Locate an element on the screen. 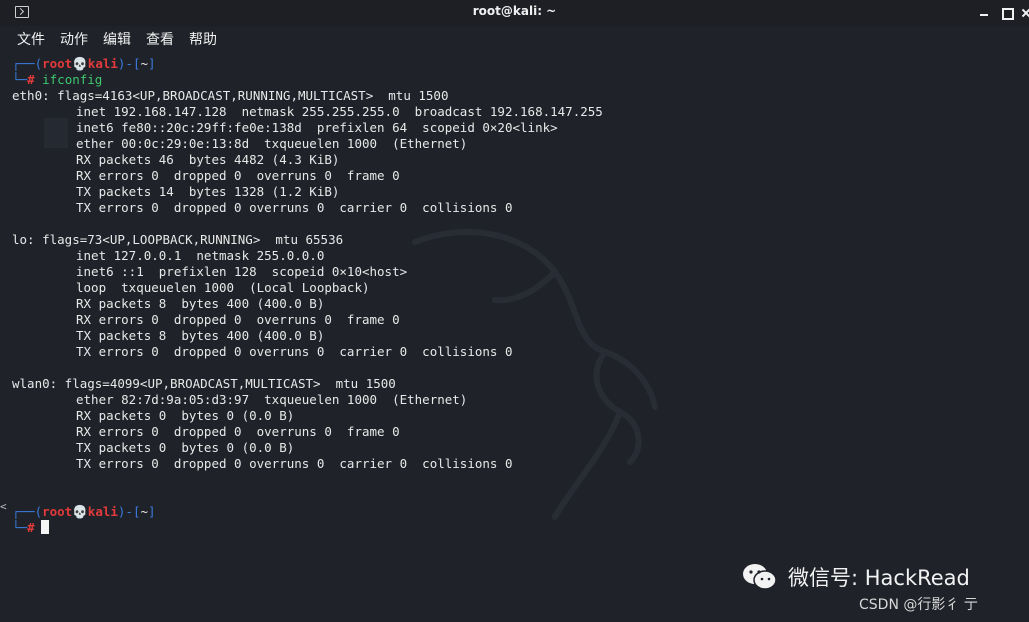  output-line: RX packets 46 bytes 4482 (4.3 KiB) is located at coordinates (208, 159).